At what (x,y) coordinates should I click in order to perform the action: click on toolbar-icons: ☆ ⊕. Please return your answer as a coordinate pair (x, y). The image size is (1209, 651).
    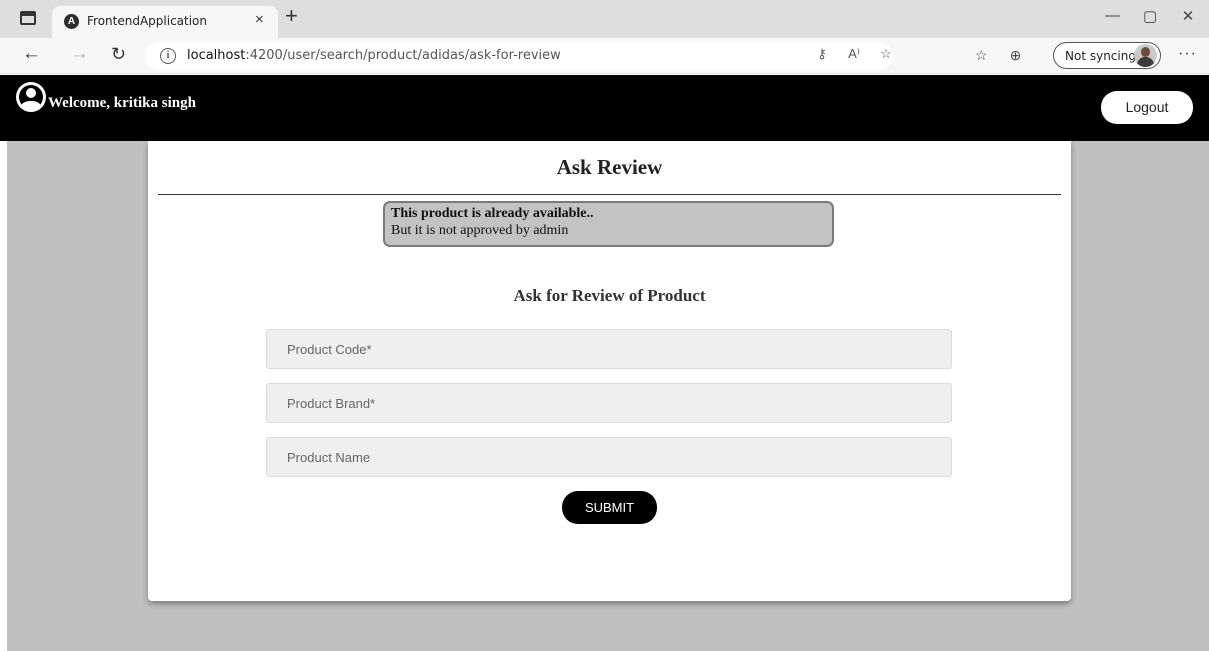
    Looking at the image, I should click on (998, 55).